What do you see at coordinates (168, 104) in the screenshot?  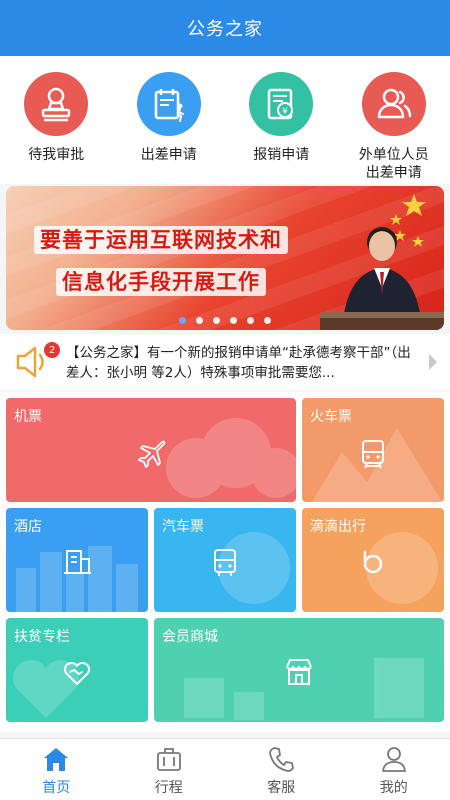 I see `travel-calendar-icon` at bounding box center [168, 104].